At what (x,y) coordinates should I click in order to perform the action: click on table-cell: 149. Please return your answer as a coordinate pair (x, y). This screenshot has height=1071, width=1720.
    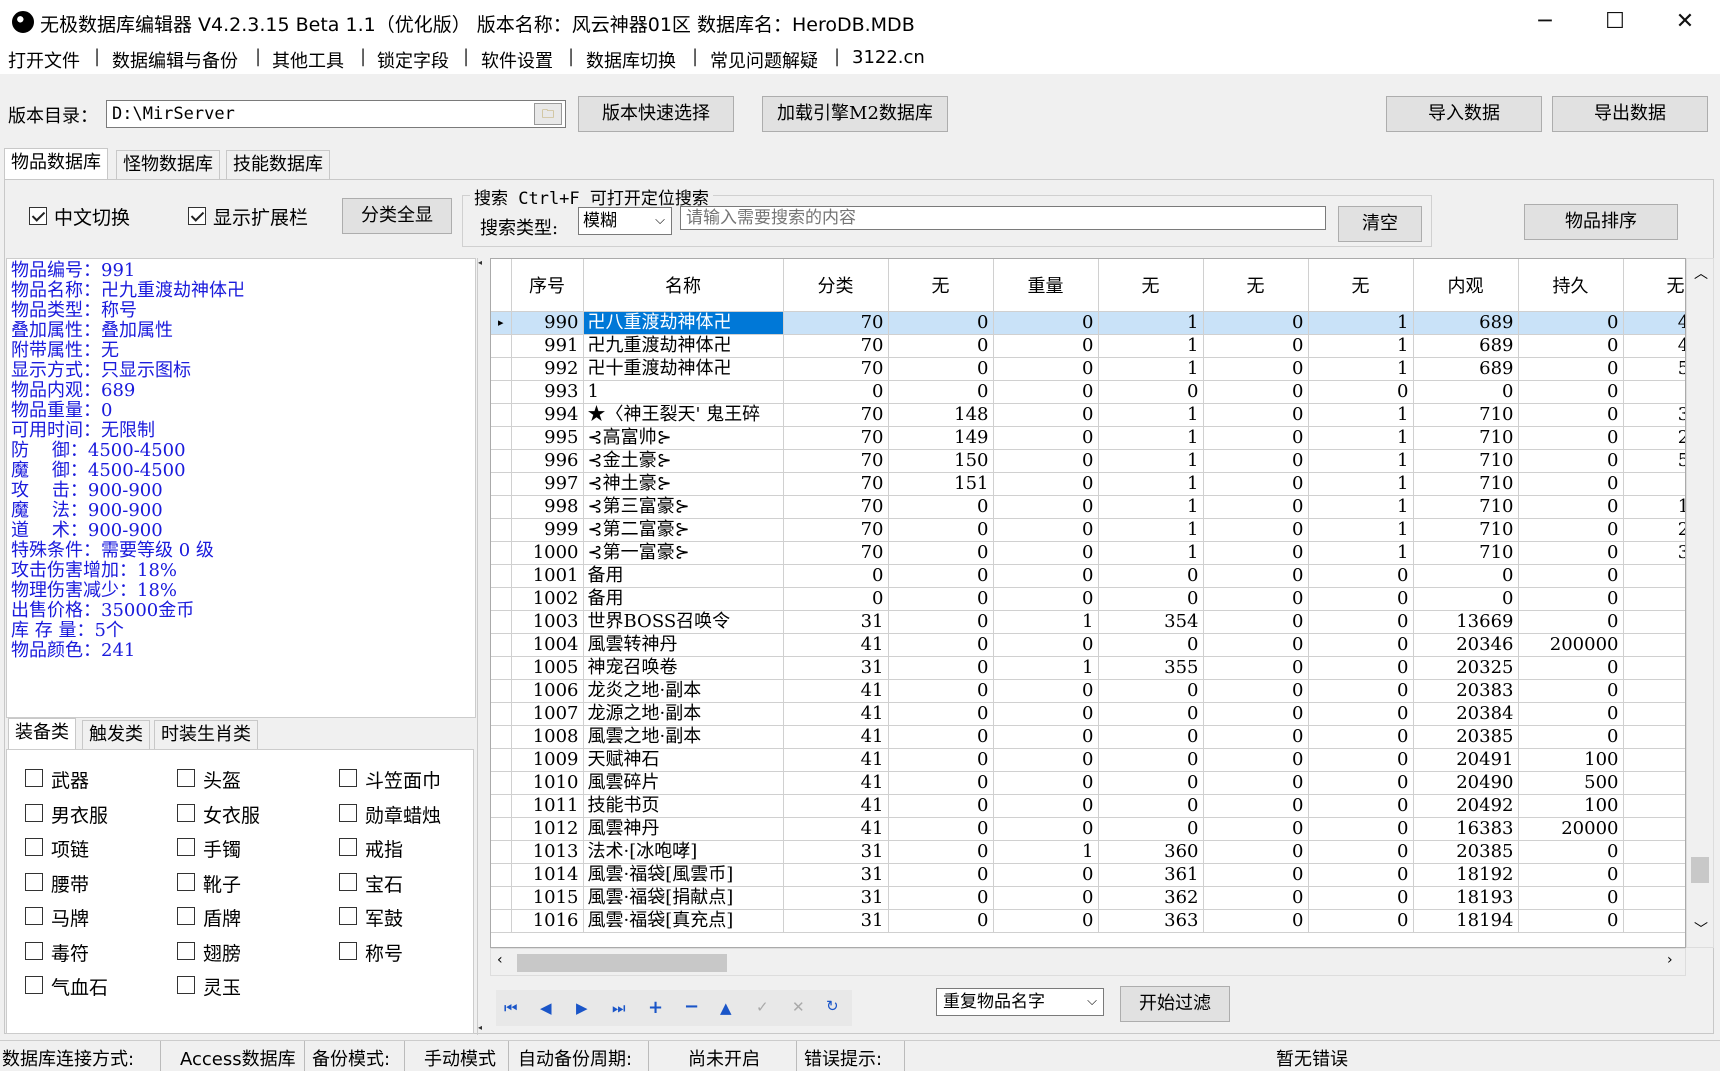
    Looking at the image, I should click on (941, 438).